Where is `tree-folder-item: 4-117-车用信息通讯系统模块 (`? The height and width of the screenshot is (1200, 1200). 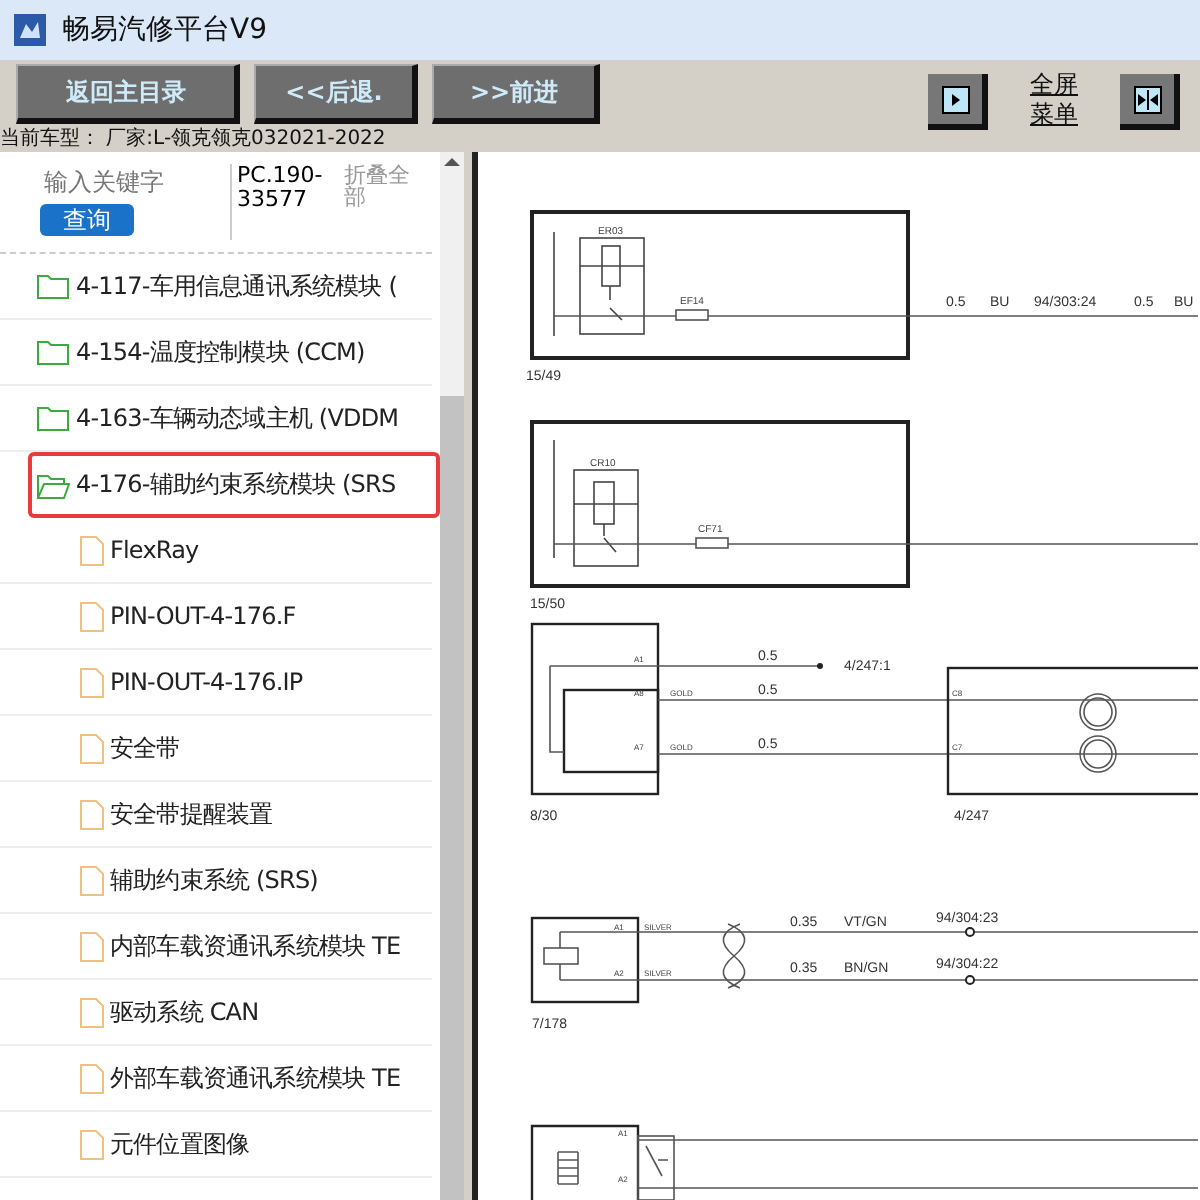
tree-folder-item: 4-117-车用信息通讯系统模块 ( is located at coordinates (216, 287).